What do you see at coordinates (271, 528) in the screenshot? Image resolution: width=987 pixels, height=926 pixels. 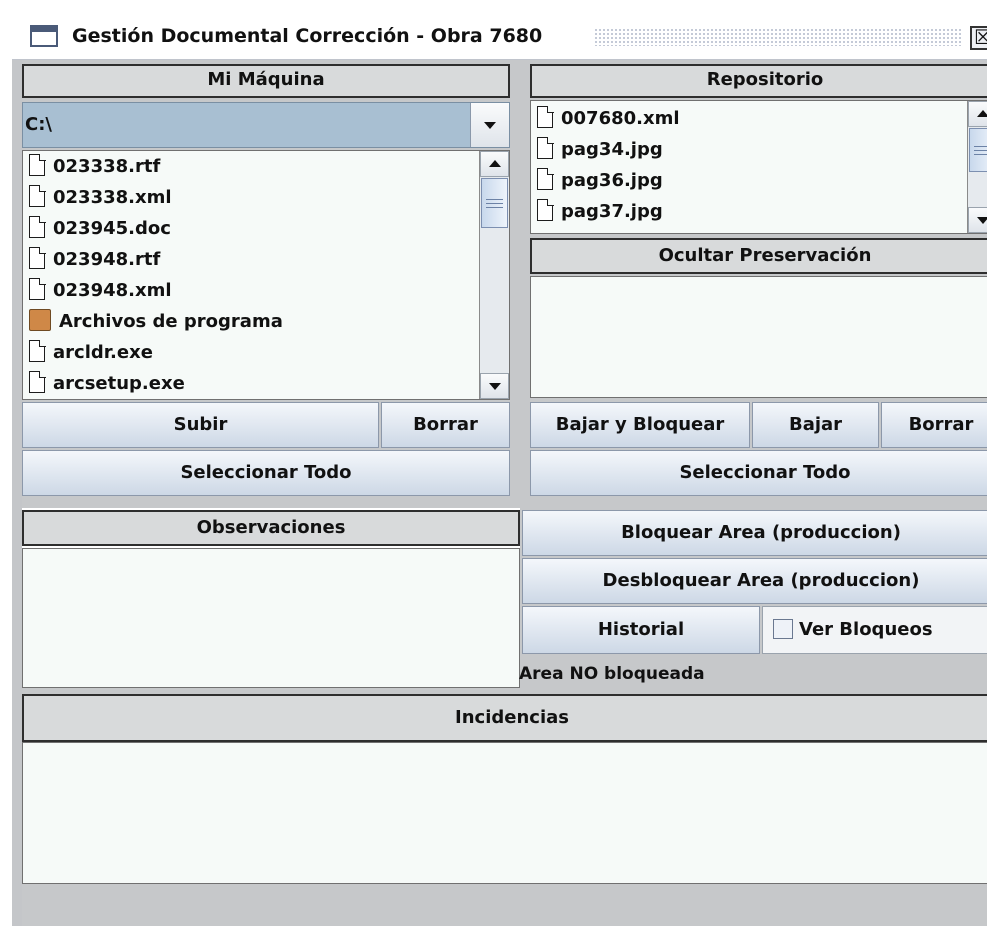 I see `observations-header: Observaciones` at bounding box center [271, 528].